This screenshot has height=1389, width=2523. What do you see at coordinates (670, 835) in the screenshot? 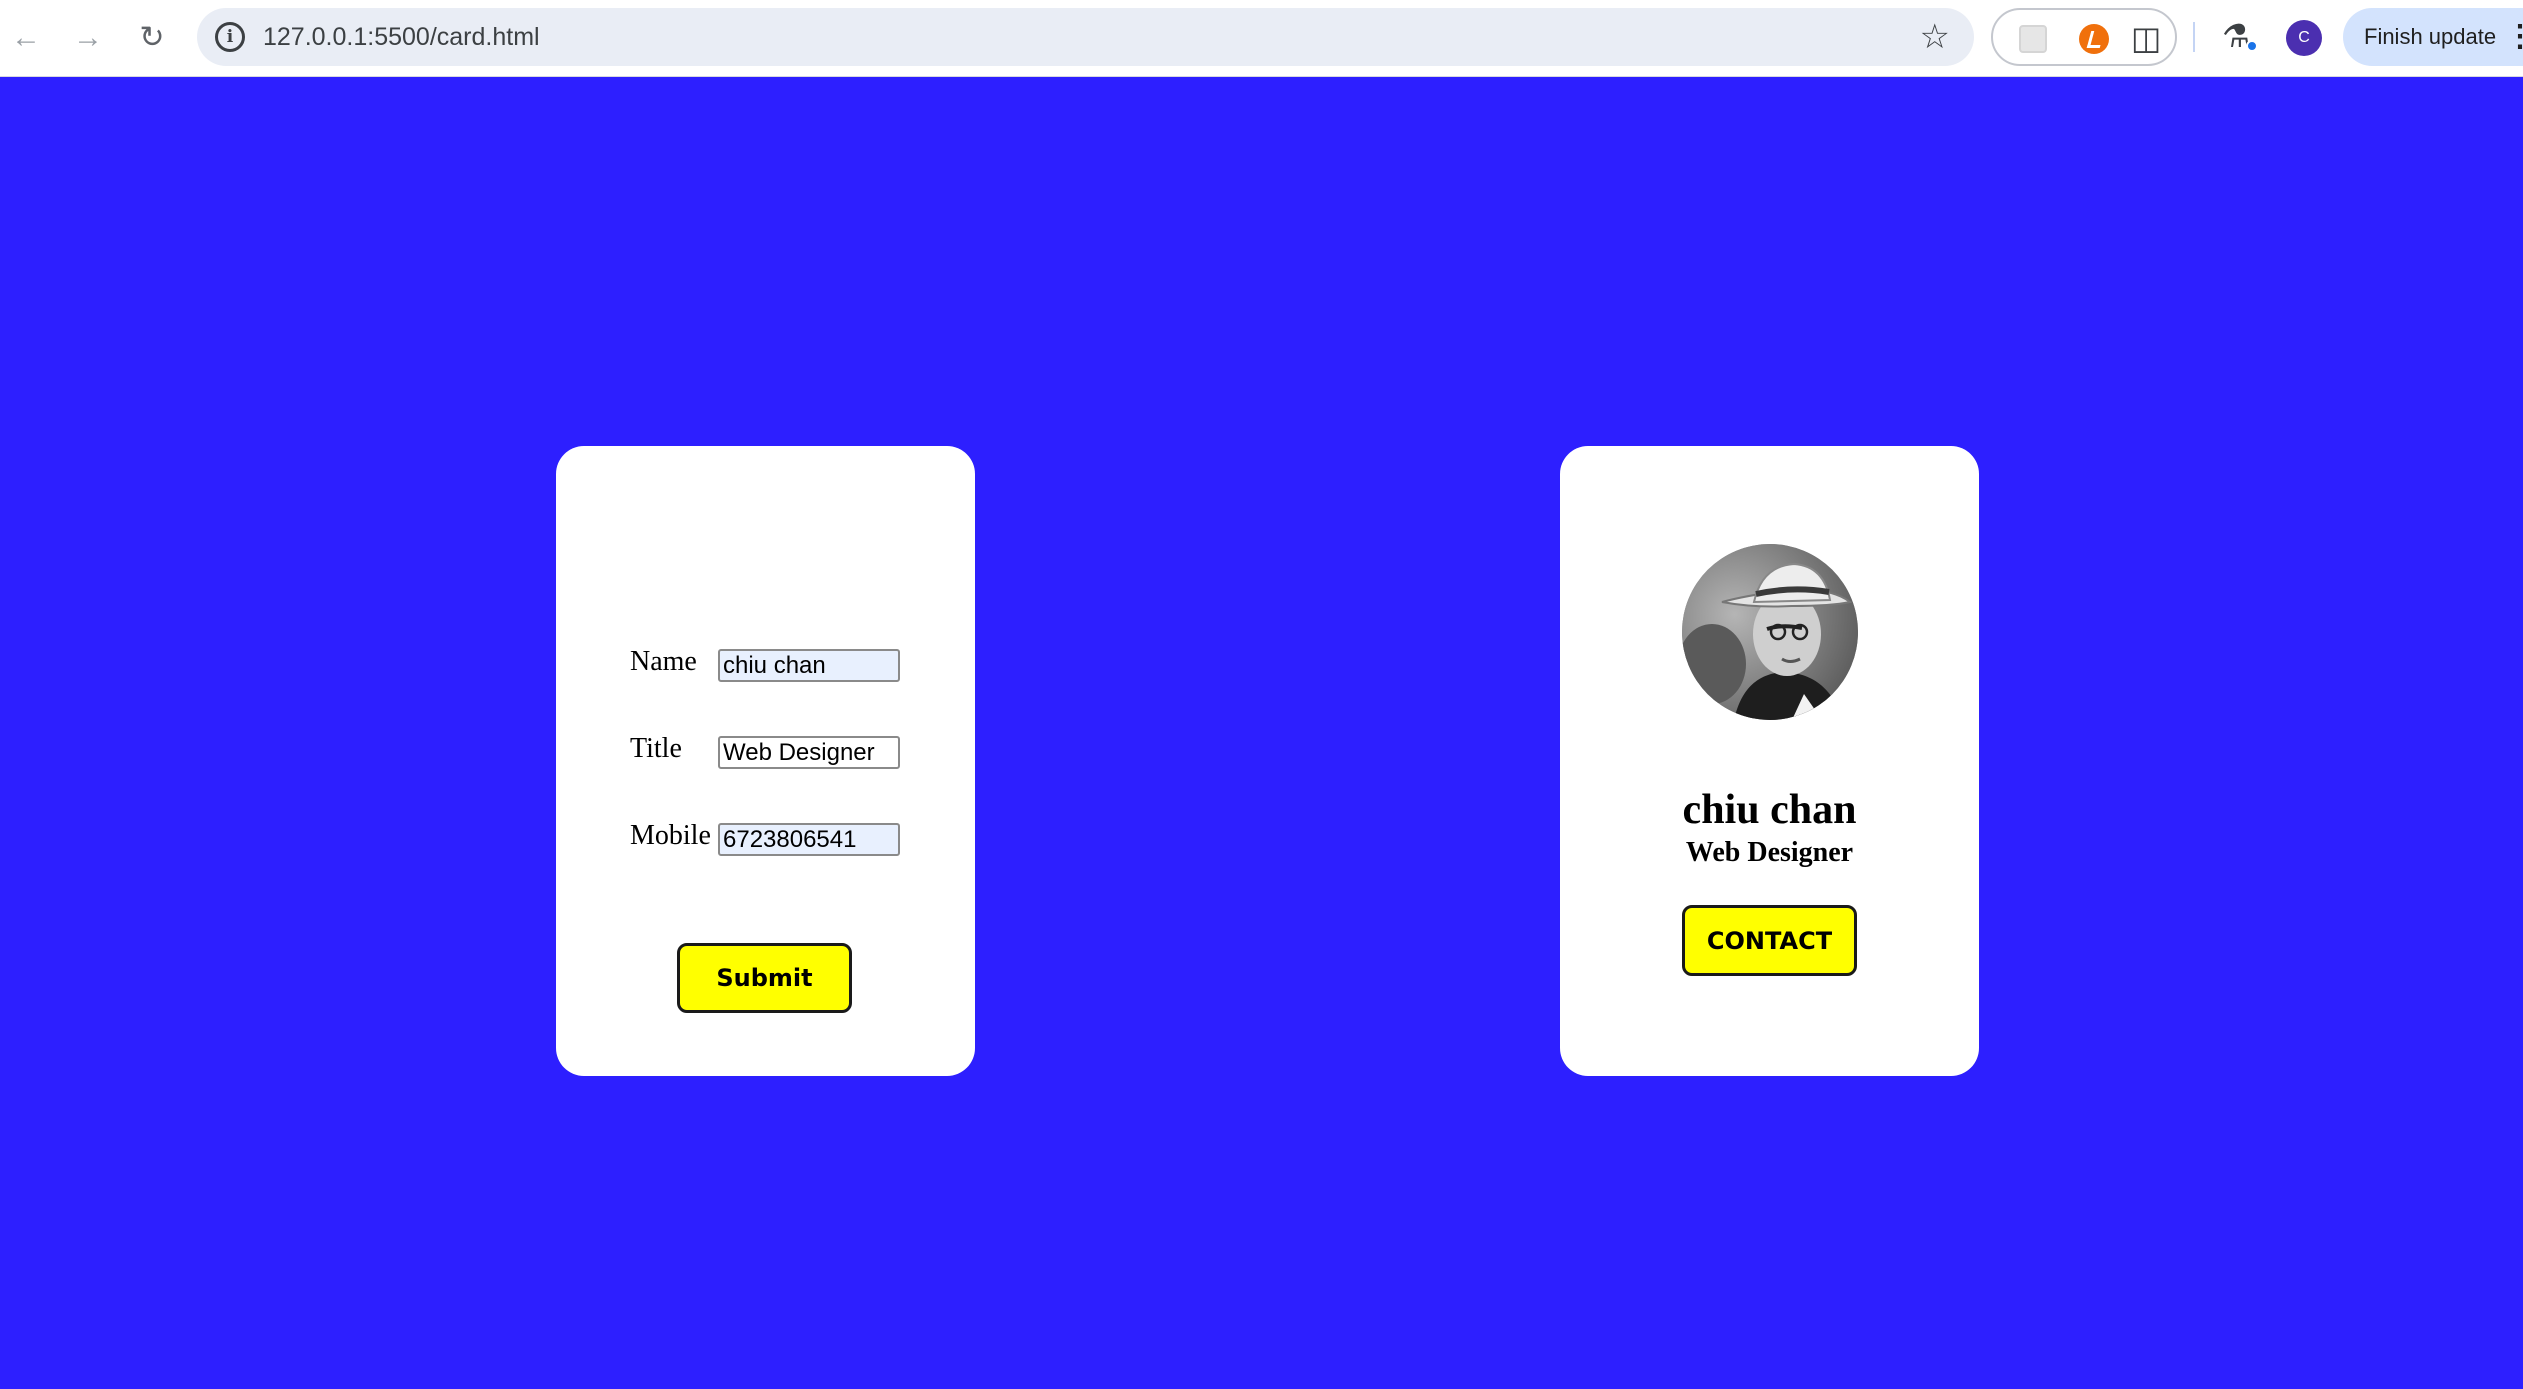
I see `mobile-label: Mobile` at bounding box center [670, 835].